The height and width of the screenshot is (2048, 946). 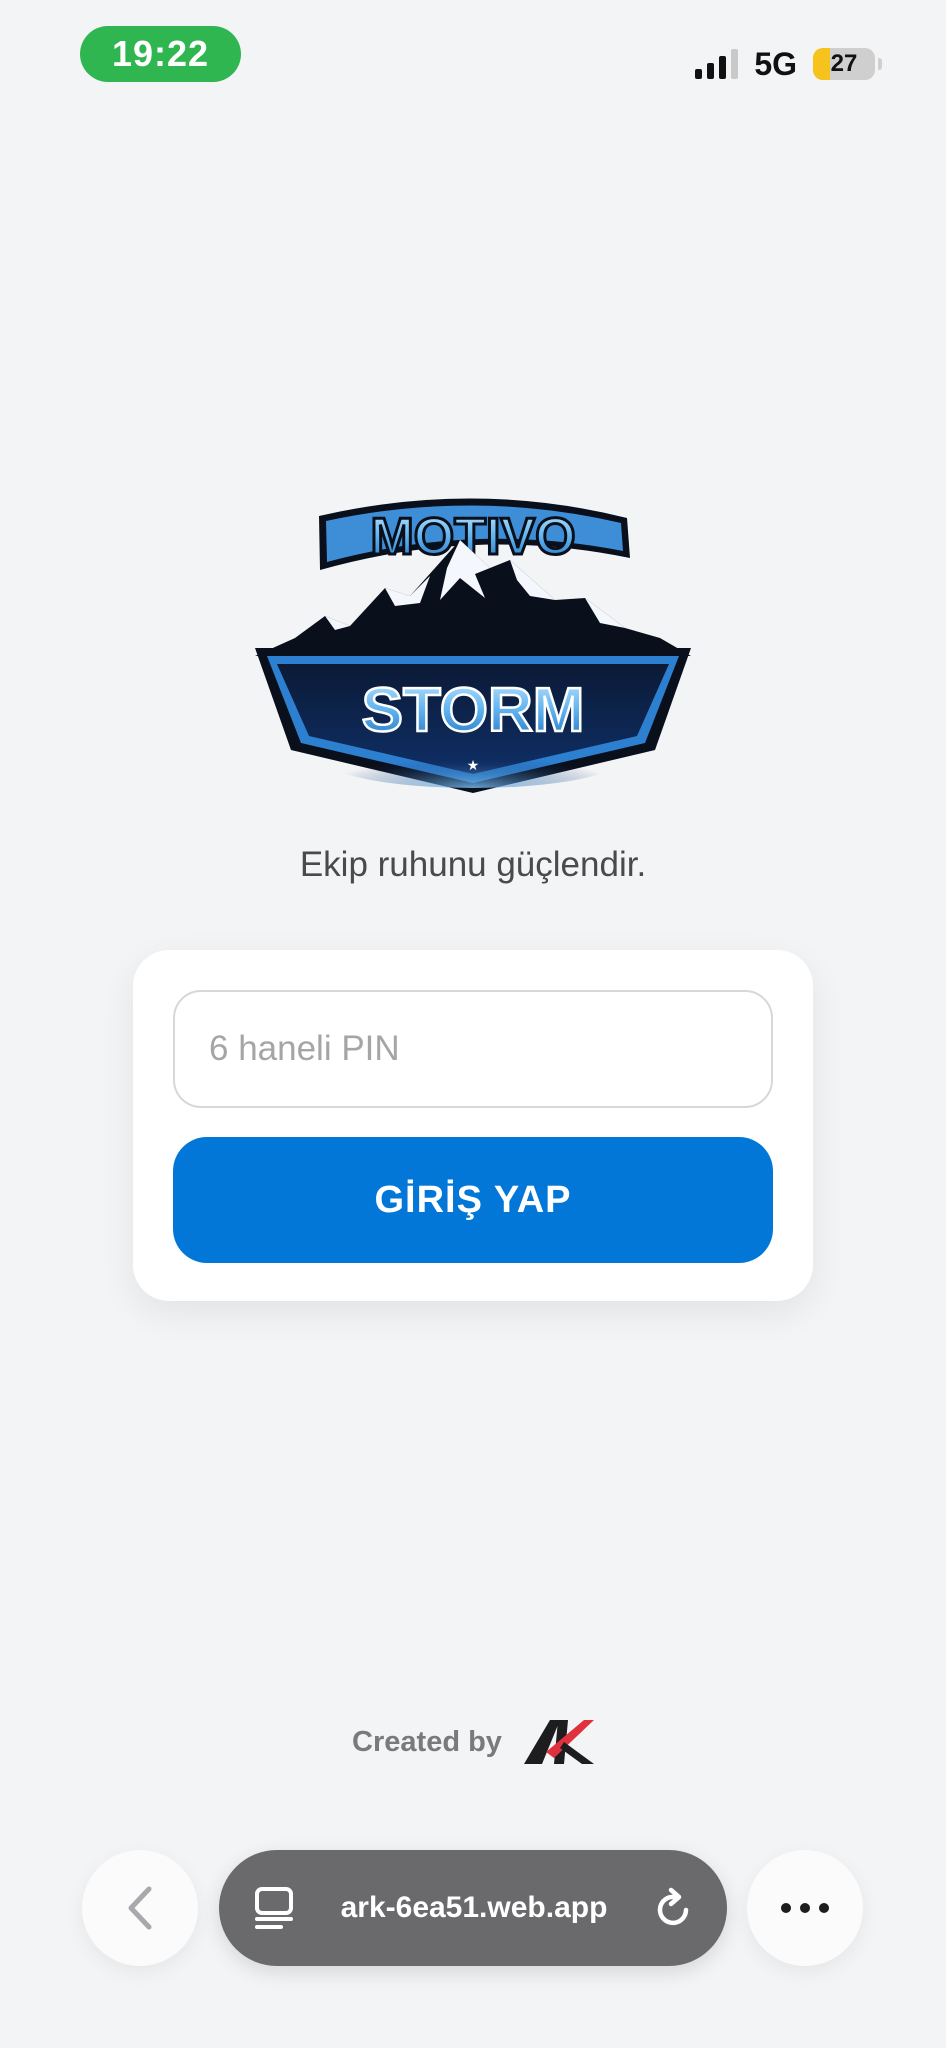 I want to click on more-button, so click(x=805, y=1908).